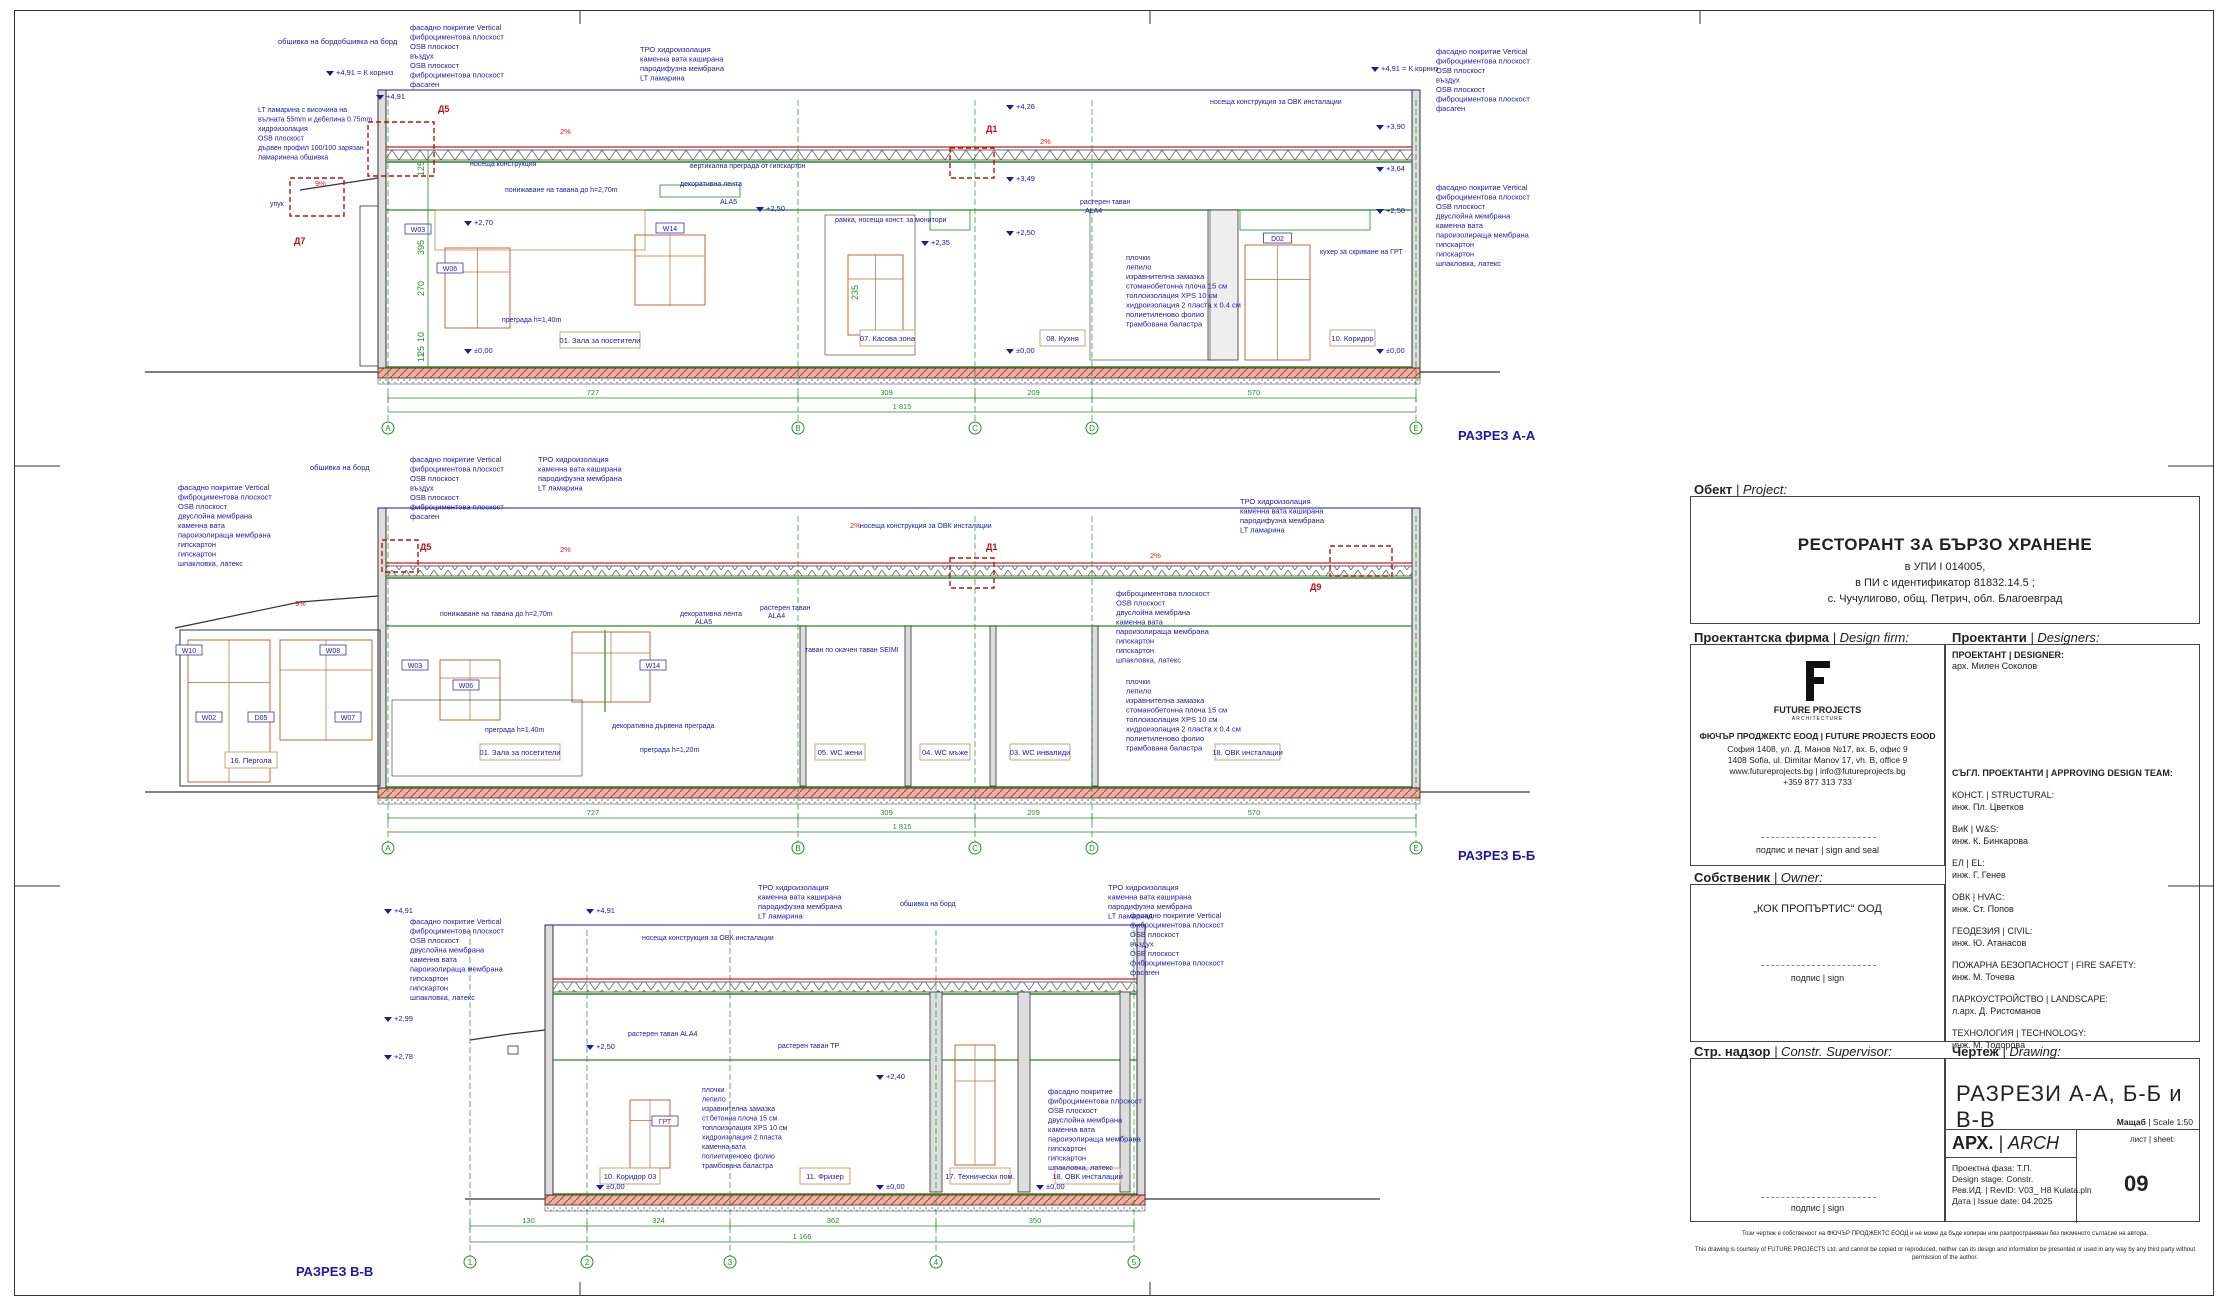 Image resolution: width=2228 pixels, height=1304 pixels. Describe the element at coordinates (945, 752) in the screenshot. I see `room-name: 04. WC мъже` at that location.